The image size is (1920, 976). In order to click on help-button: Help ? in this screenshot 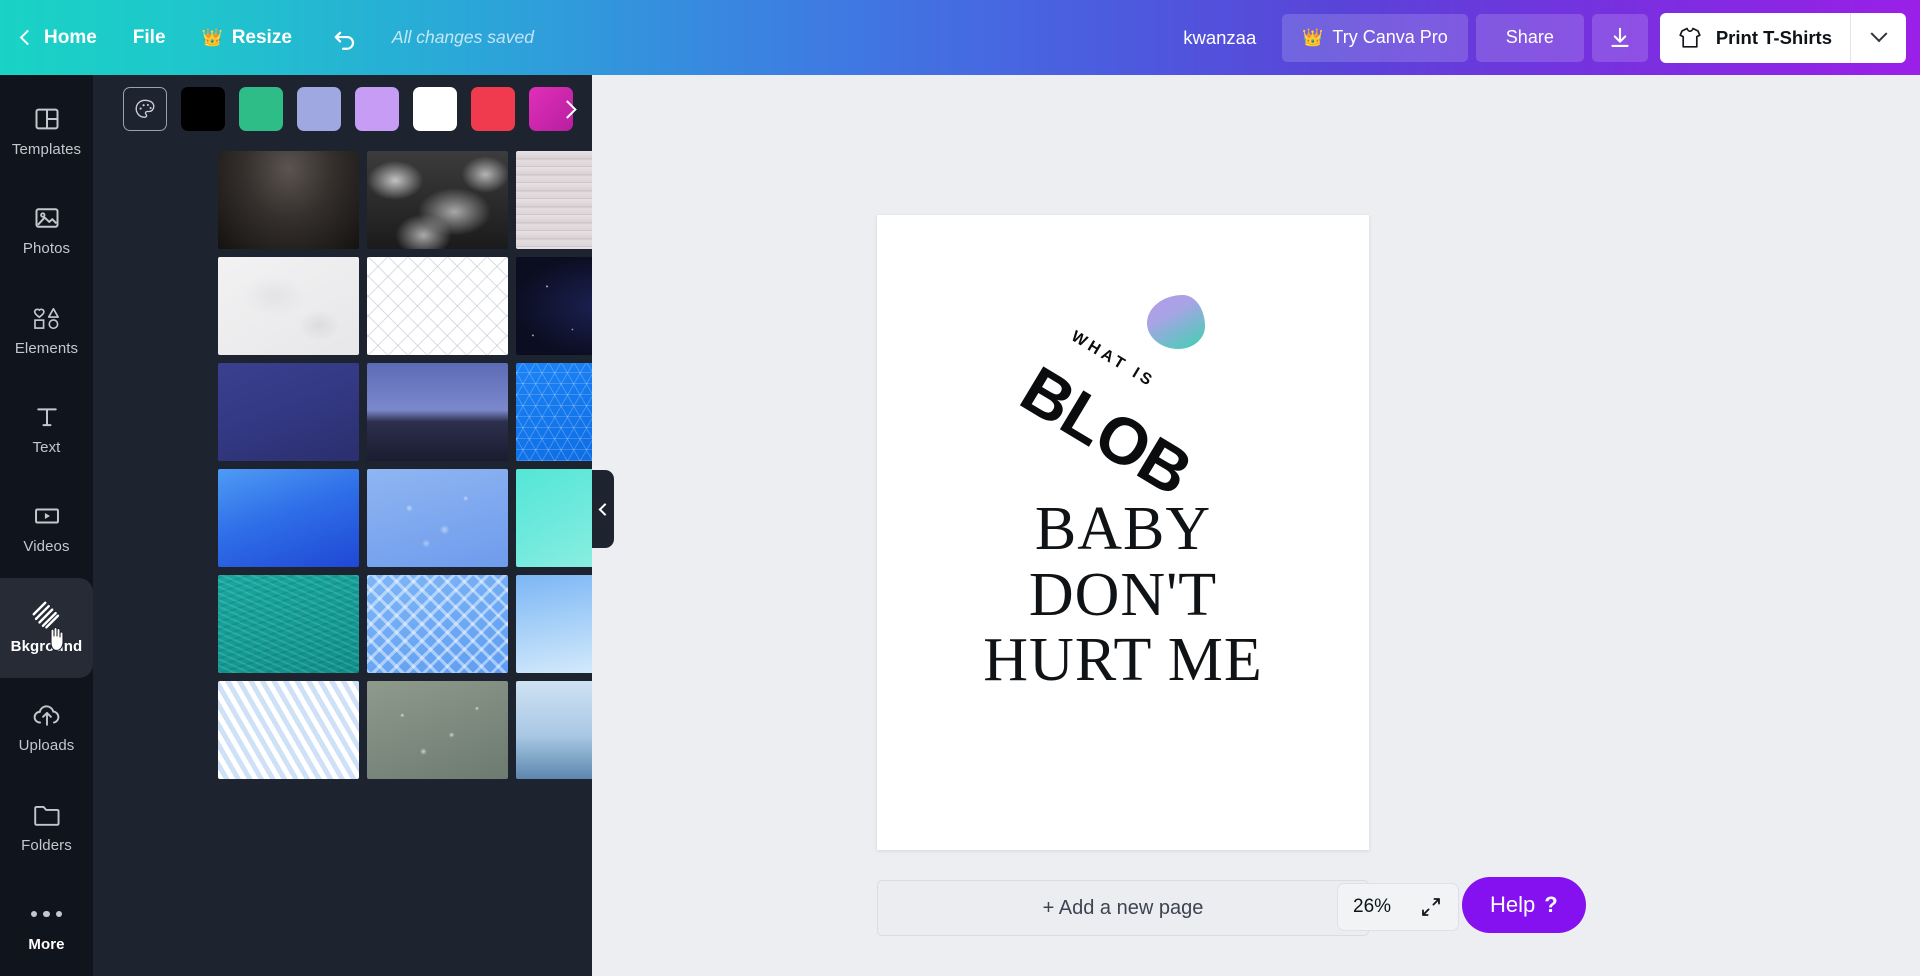, I will do `click(1524, 905)`.